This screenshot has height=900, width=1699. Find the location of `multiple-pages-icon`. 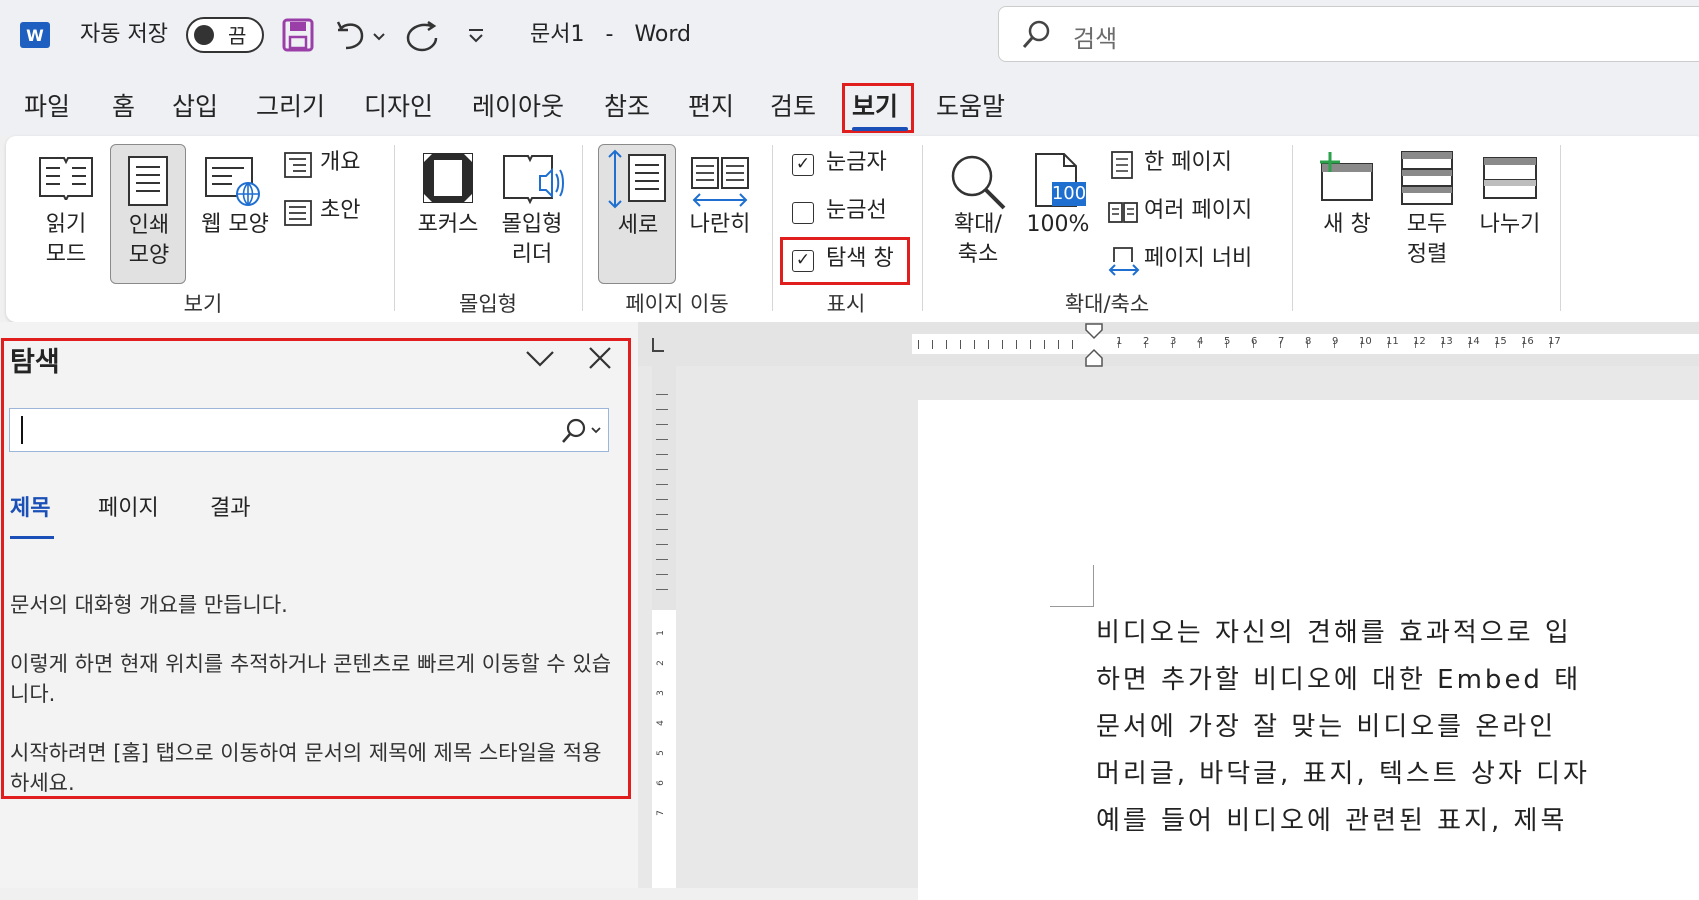

multiple-pages-icon is located at coordinates (1123, 212).